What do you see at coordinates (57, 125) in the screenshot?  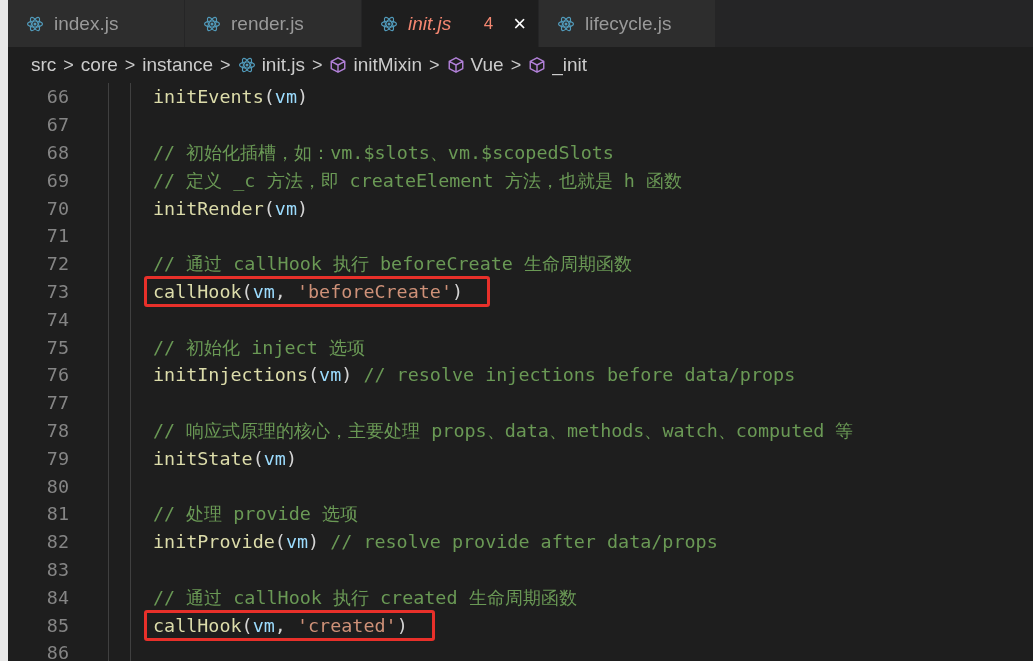 I see `line-number: 67` at bounding box center [57, 125].